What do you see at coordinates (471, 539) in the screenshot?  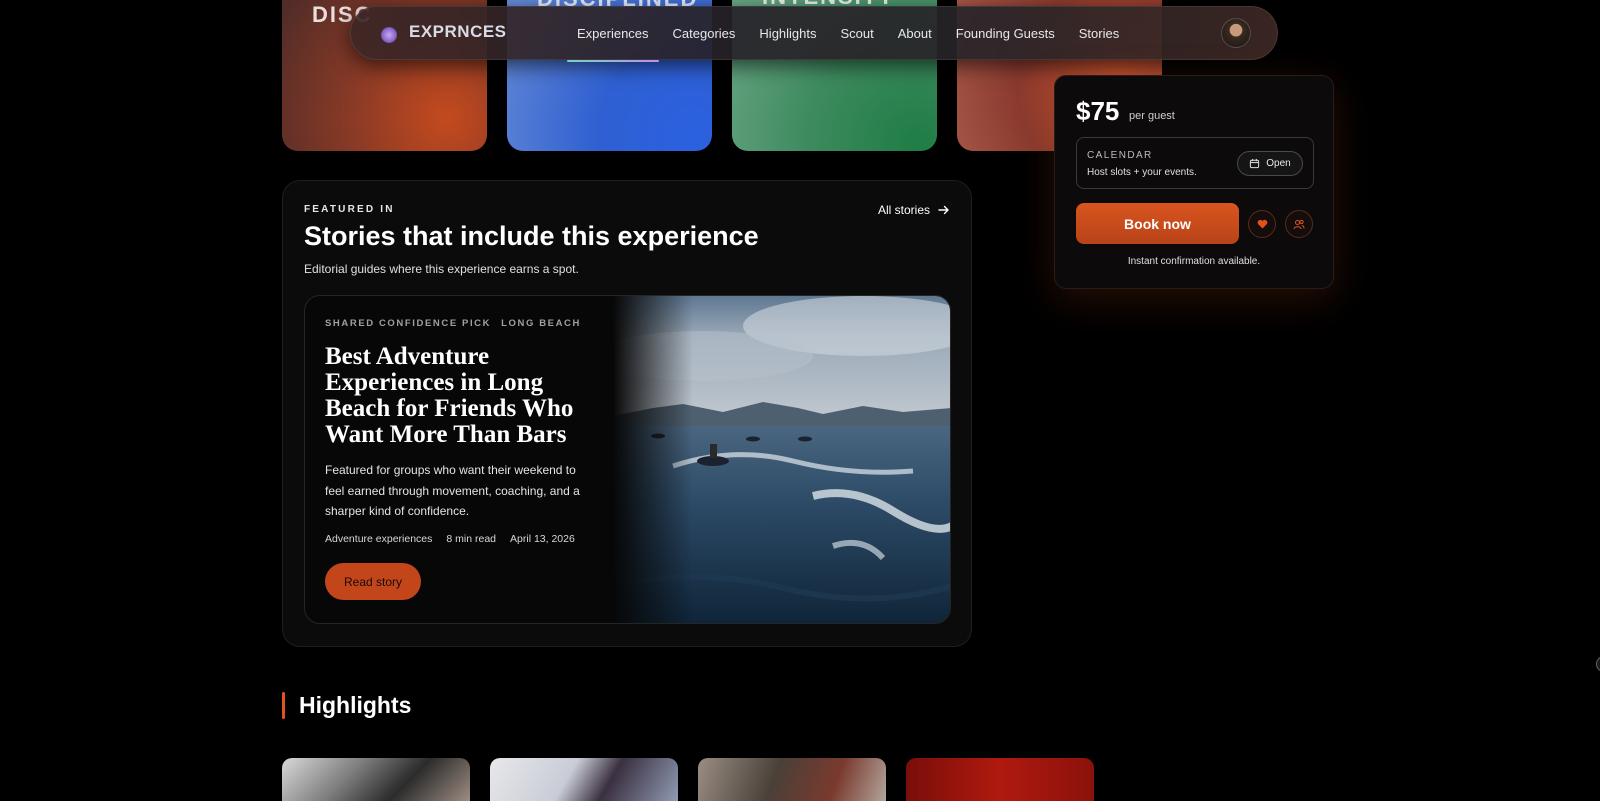 I see `story-read-time: 8 min read` at bounding box center [471, 539].